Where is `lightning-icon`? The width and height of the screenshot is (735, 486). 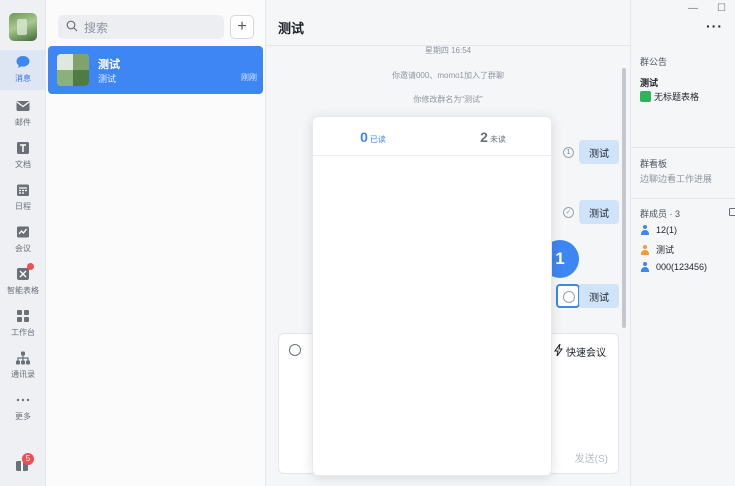 lightning-icon is located at coordinates (559, 351).